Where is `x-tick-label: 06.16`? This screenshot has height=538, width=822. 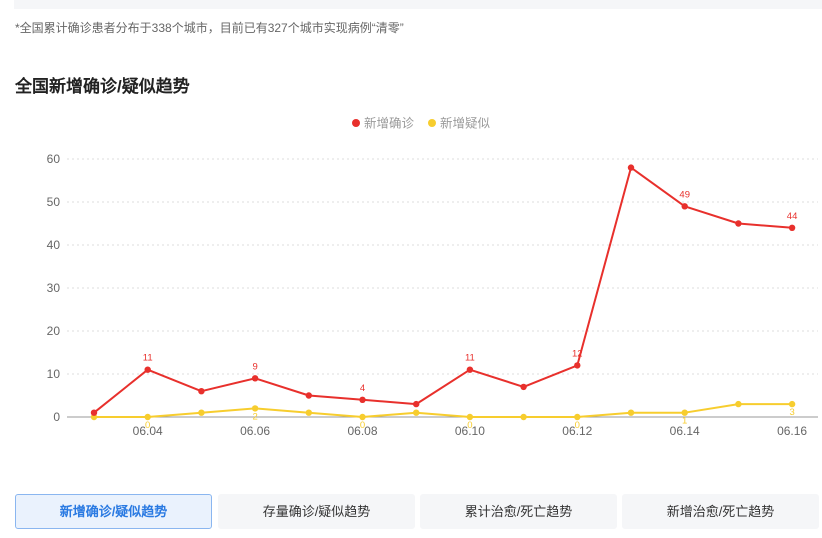
x-tick-label: 06.16 is located at coordinates (792, 431).